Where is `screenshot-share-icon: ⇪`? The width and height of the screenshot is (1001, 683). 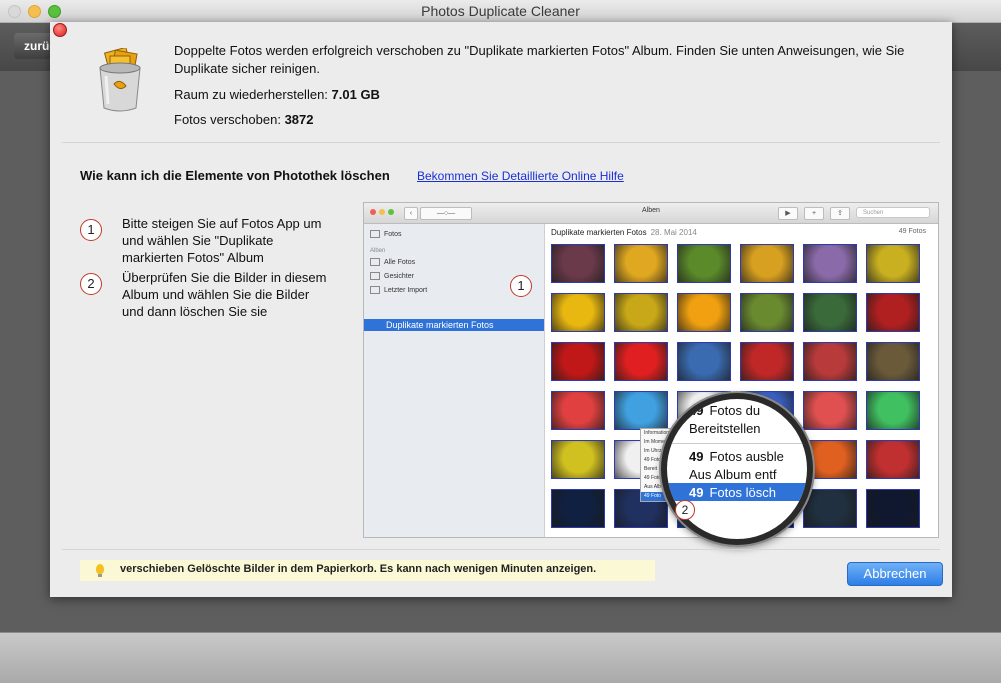
screenshot-share-icon: ⇪ is located at coordinates (840, 213).